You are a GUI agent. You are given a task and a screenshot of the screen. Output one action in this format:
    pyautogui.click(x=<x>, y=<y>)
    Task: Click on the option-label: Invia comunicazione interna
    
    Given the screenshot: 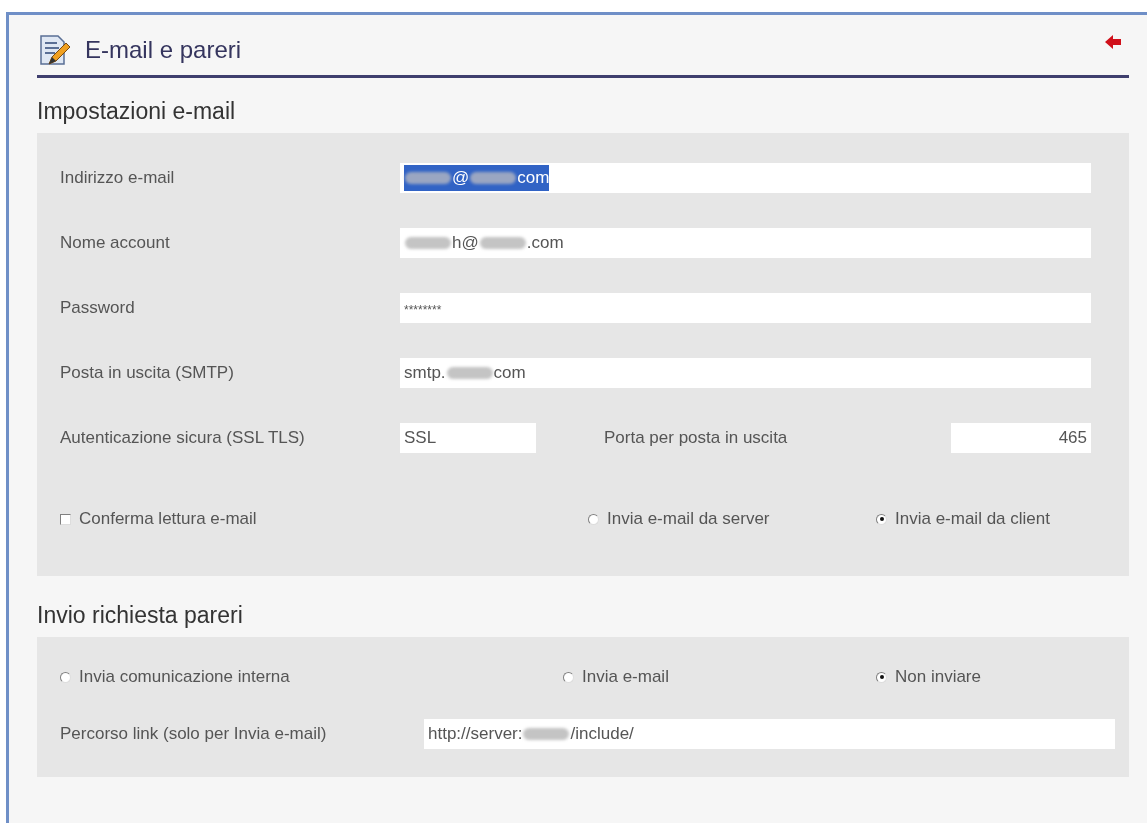 What is the action you would take?
    pyautogui.click(x=184, y=677)
    